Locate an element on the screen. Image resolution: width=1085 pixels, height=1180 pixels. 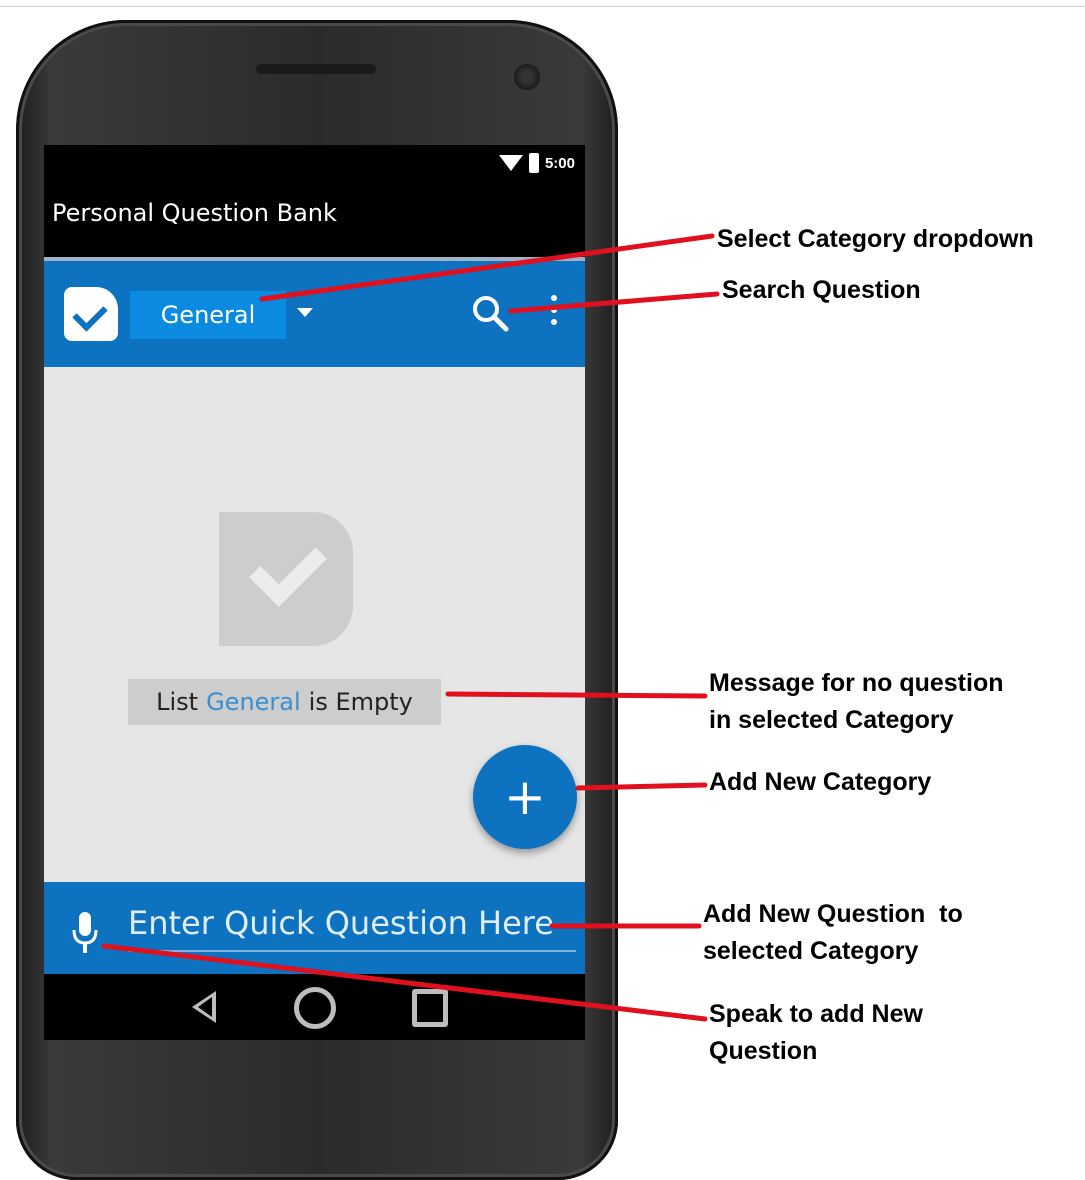
quick-question-bar is located at coordinates (314, 928).